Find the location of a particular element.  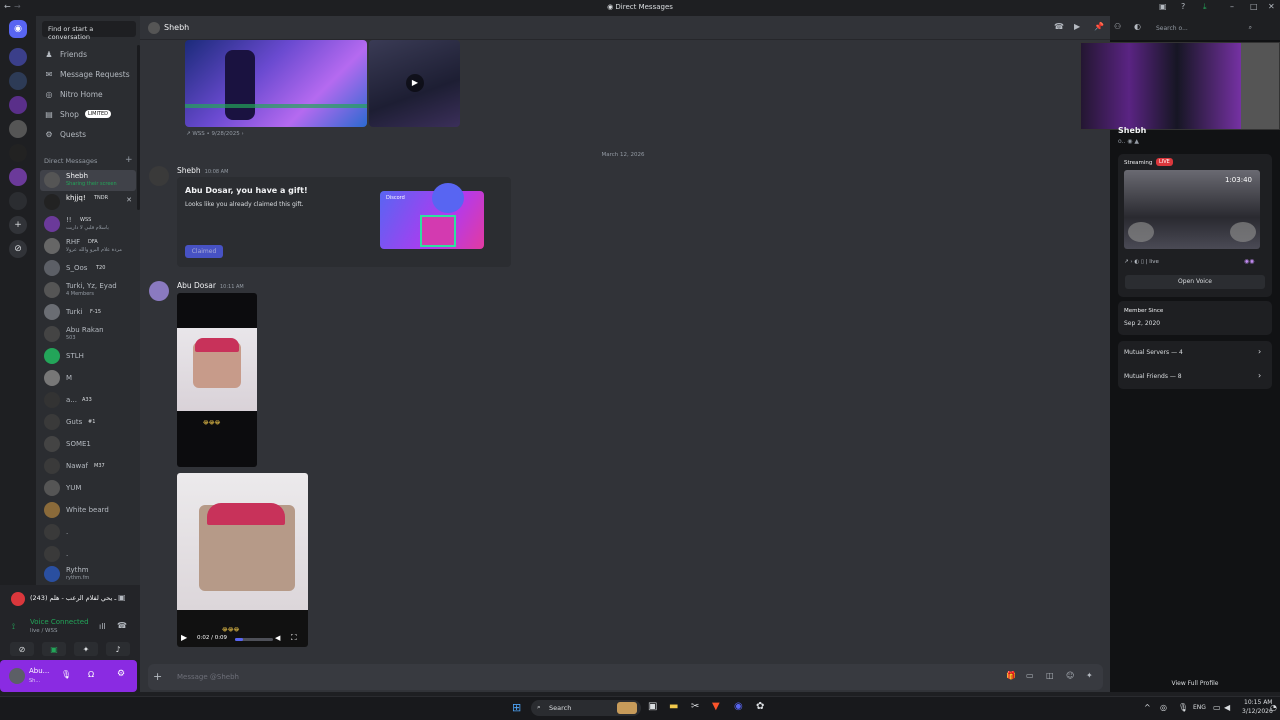

apps-icon: ✦ is located at coordinates (1089, 675).